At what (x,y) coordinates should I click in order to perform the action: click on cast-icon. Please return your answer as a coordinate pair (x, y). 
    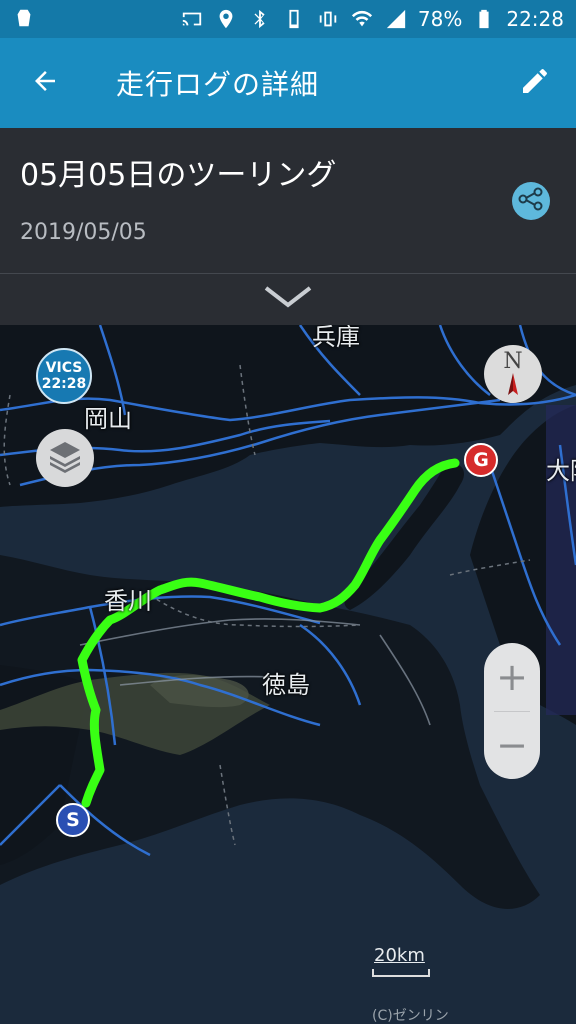
    Looking at the image, I should click on (192, 19).